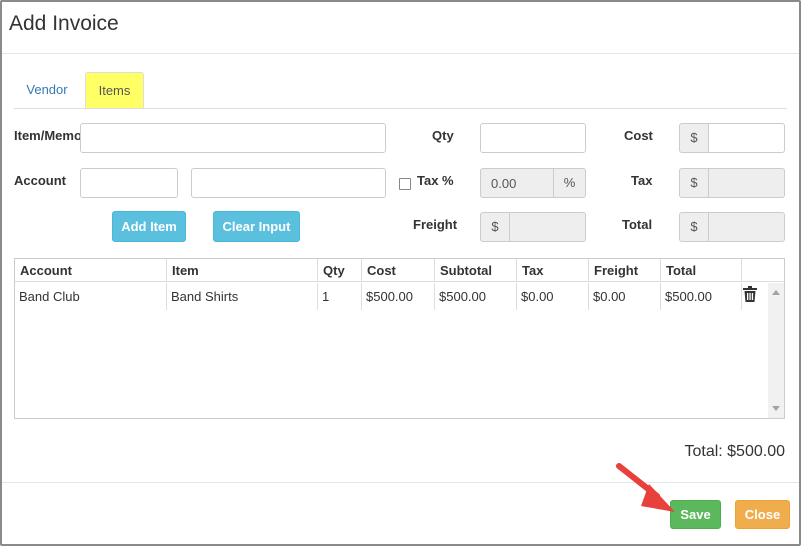 This screenshot has height=546, width=801. I want to click on column-header-account: Account, so click(91, 270).